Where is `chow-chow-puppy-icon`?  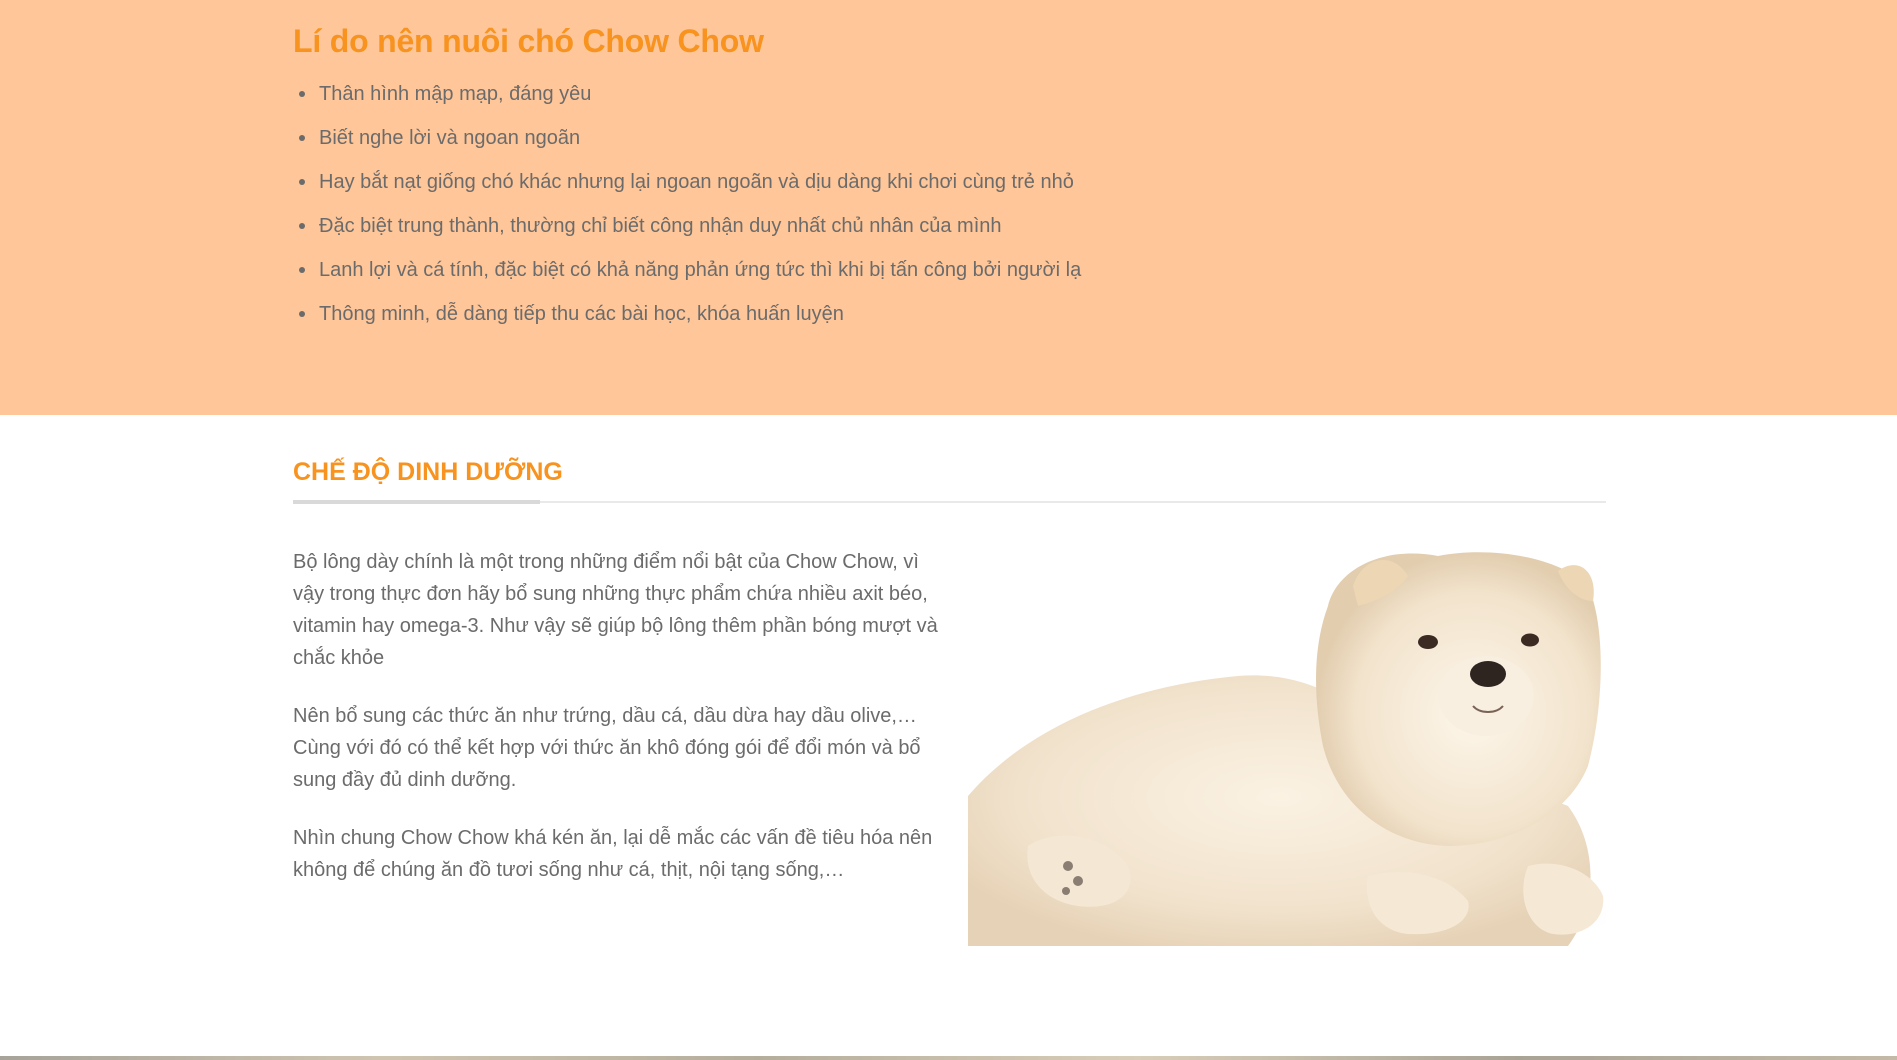 chow-chow-puppy-icon is located at coordinates (1287, 746).